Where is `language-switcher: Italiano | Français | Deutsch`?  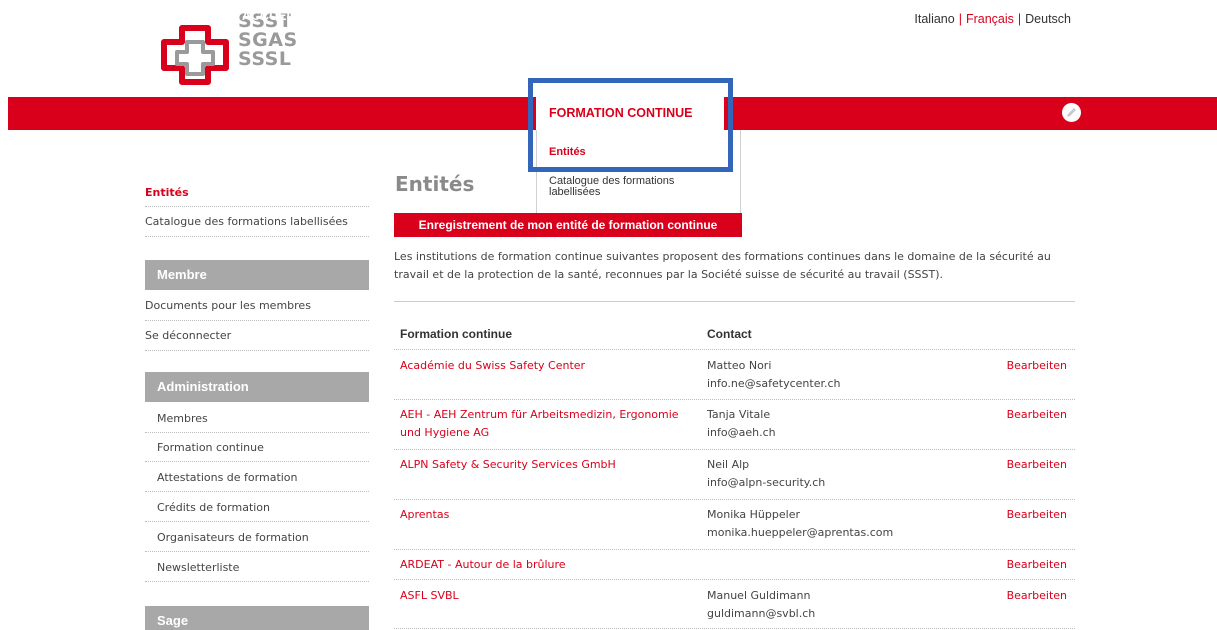
language-switcher: Italiano | Français | Deutsch is located at coordinates (992, 19).